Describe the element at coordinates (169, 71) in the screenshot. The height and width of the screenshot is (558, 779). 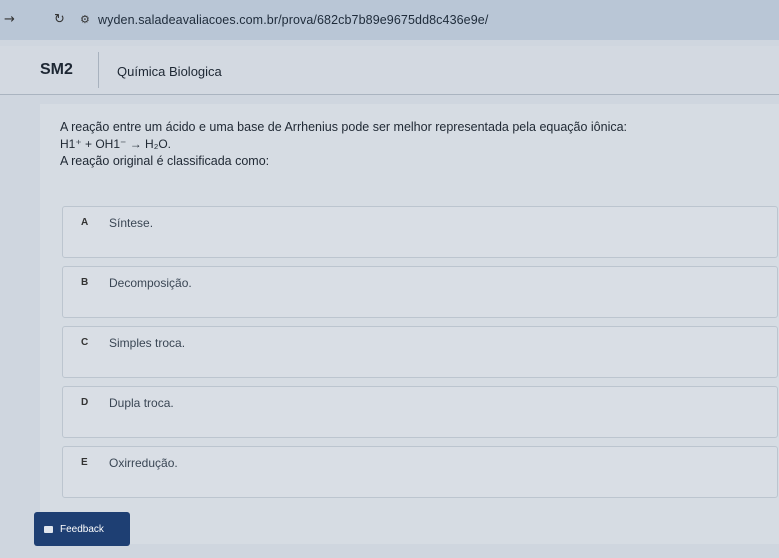
I see `course-name: Química Biologica` at that location.